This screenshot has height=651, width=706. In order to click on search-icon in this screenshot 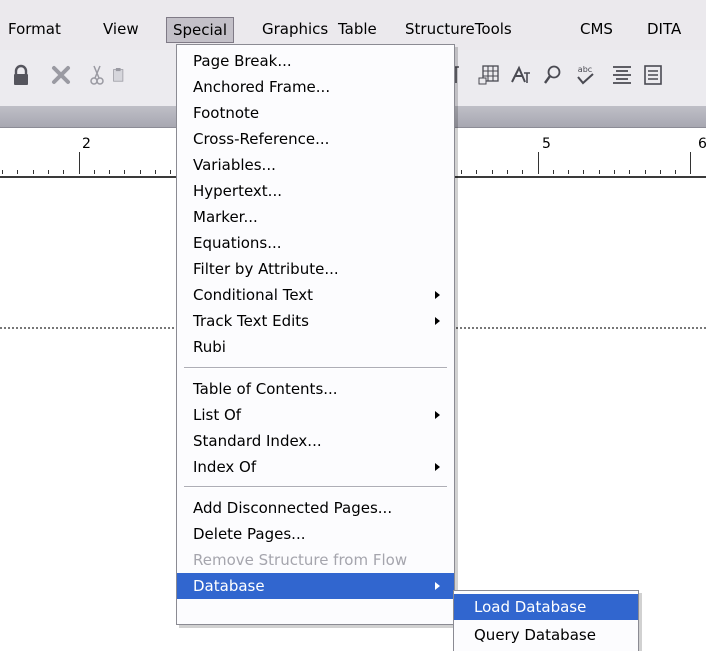, I will do `click(553, 75)`.